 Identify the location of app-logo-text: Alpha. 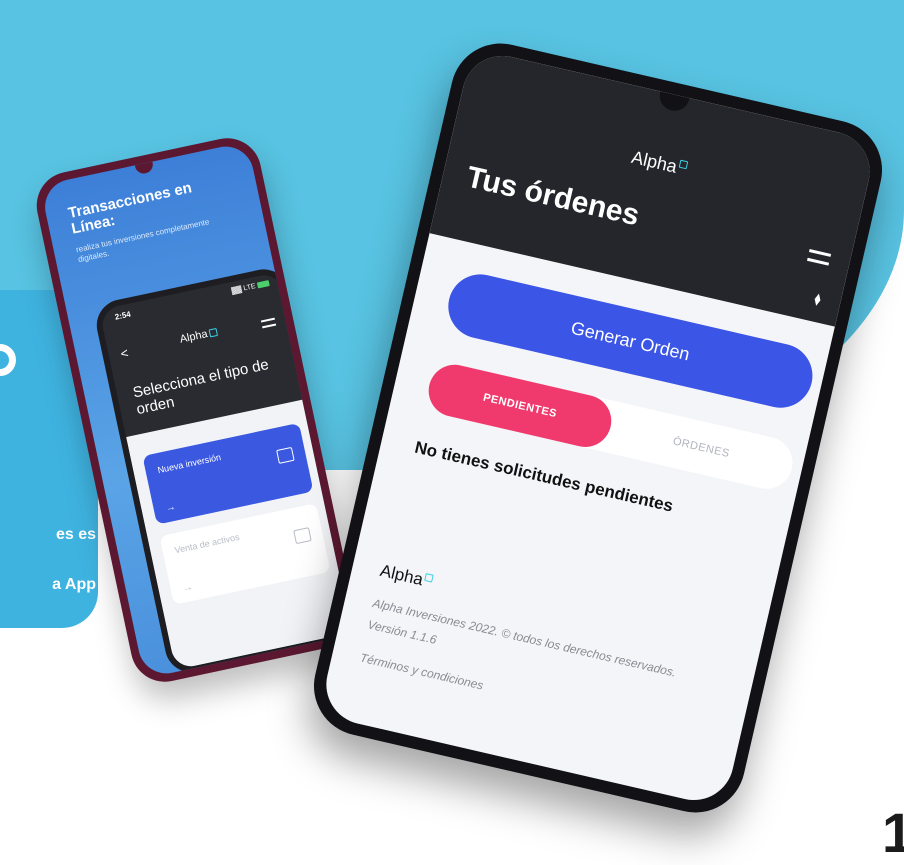
(654, 161).